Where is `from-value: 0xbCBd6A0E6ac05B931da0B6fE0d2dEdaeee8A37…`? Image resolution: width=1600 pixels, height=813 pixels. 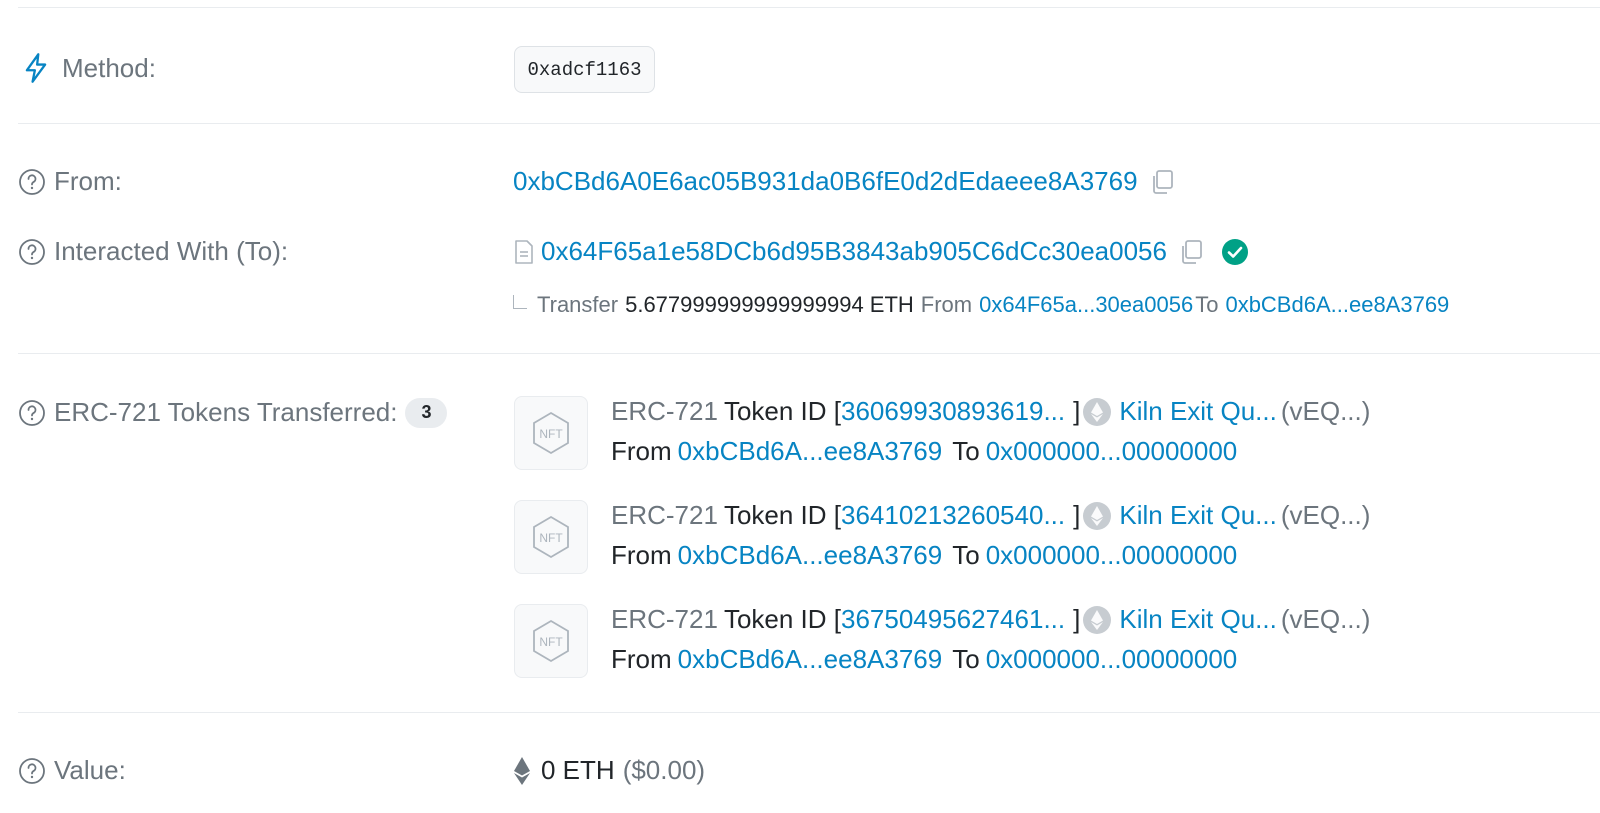
from-value: 0xbCBd6A0E6ac05B931da0B6fE0d2dEdaeee8A37… is located at coordinates (844, 181).